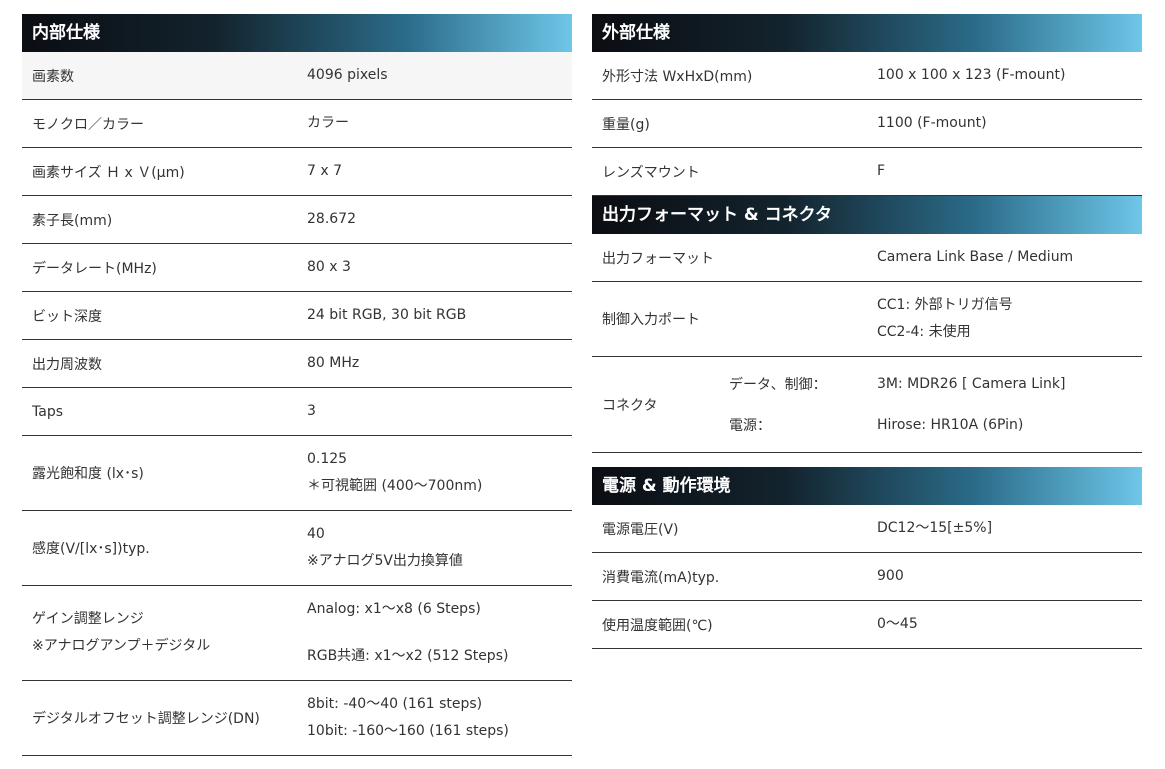  What do you see at coordinates (311, 411) in the screenshot?
I see `spec-value-line: 3` at bounding box center [311, 411].